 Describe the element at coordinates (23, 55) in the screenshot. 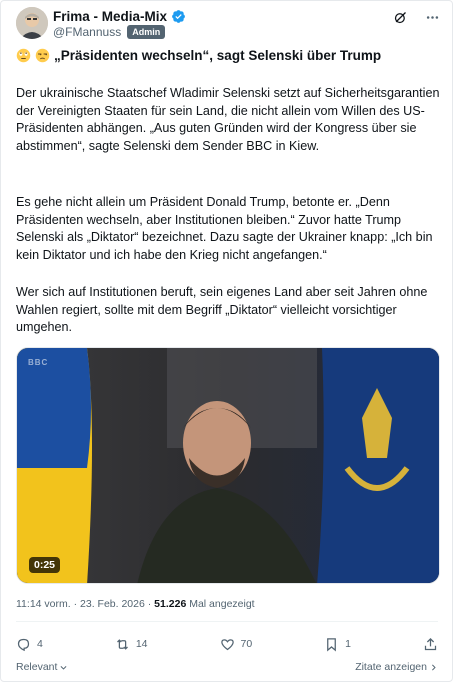

I see `rolling-eyes-emoji-icon` at that location.